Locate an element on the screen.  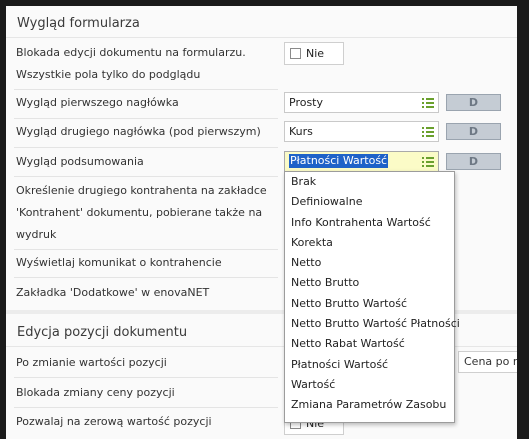
lock-edit-checkbox: Nie is located at coordinates (314, 53).